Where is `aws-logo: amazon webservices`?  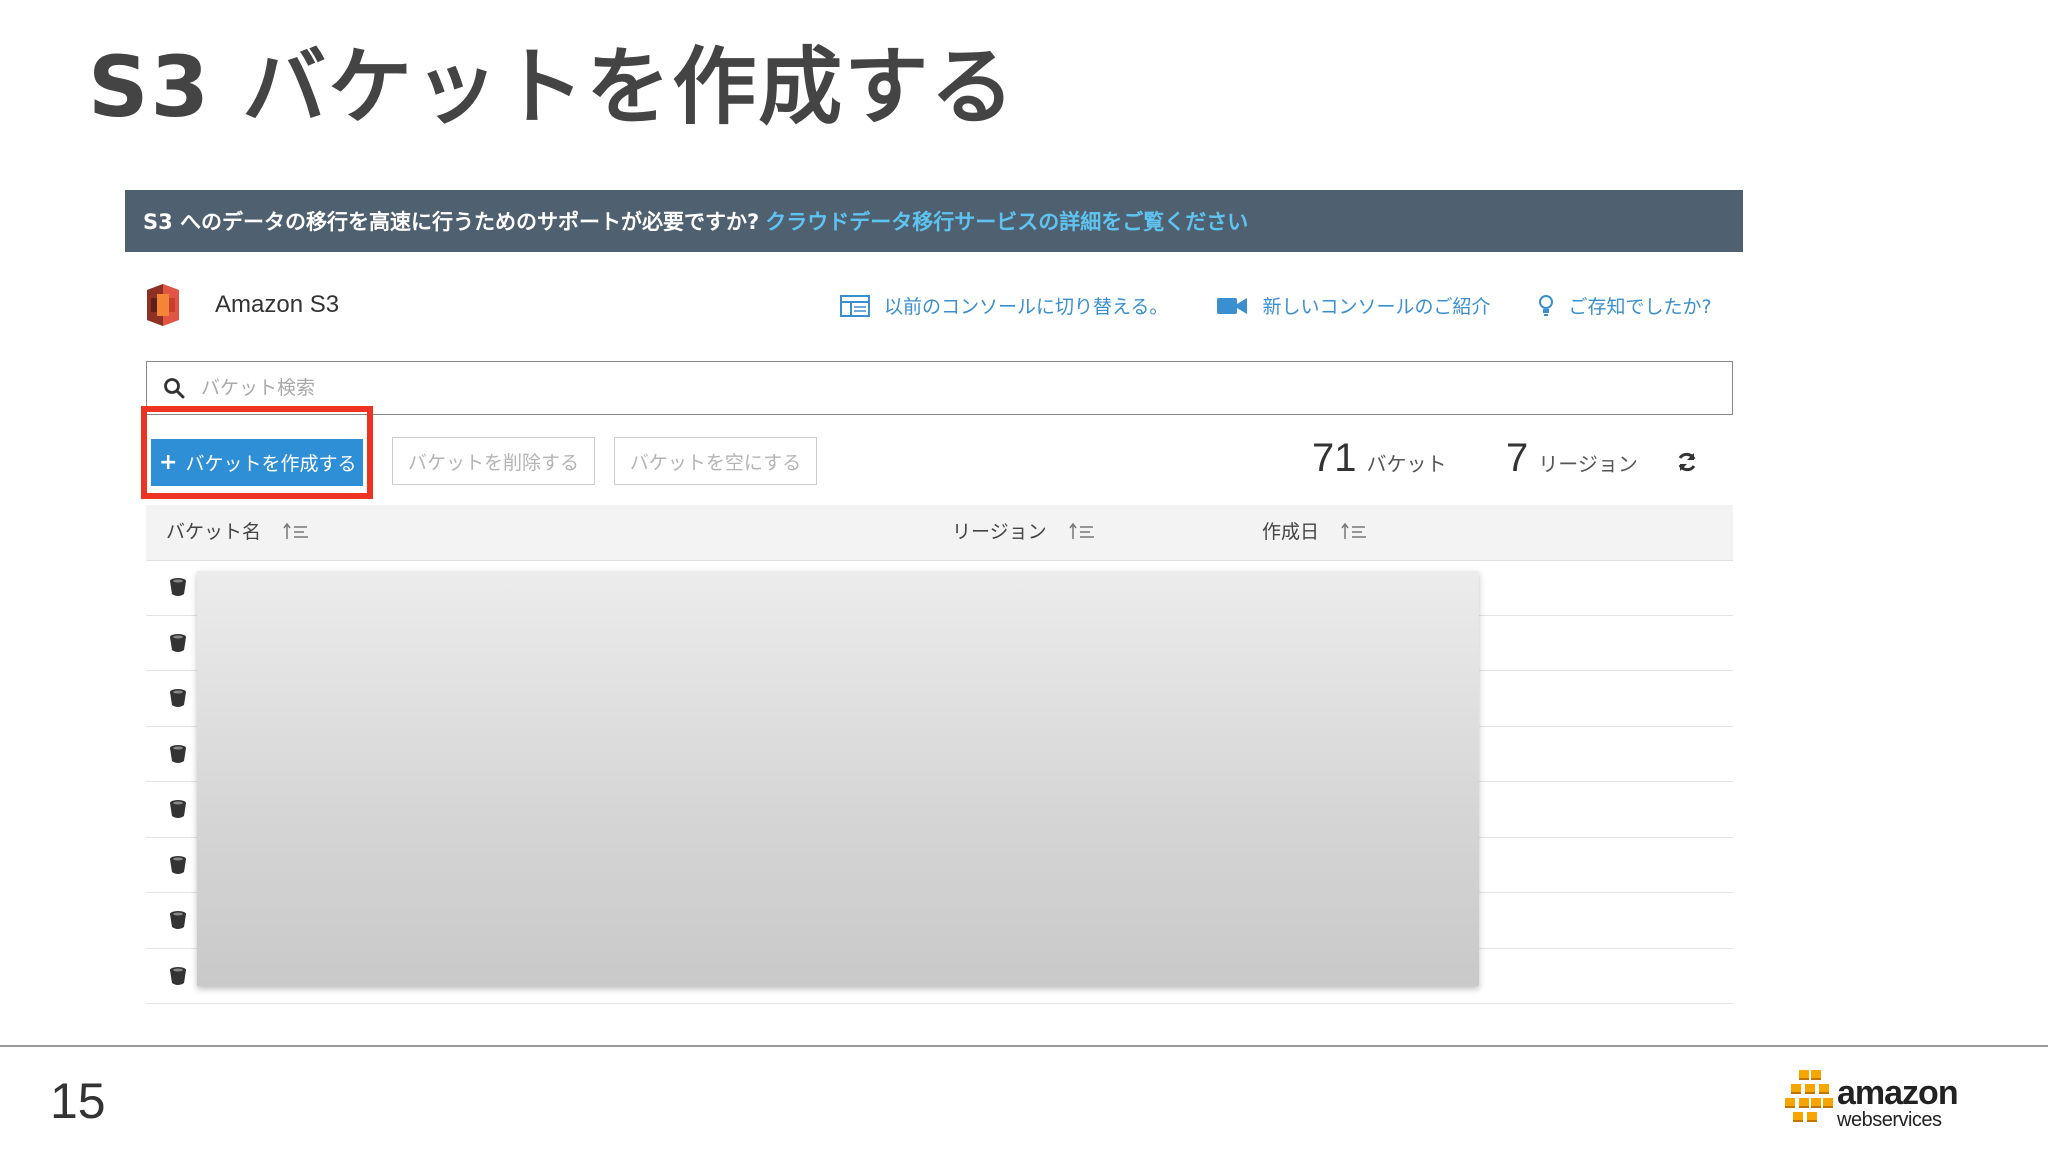
aws-logo: amazon webservices is located at coordinates (1872, 1099).